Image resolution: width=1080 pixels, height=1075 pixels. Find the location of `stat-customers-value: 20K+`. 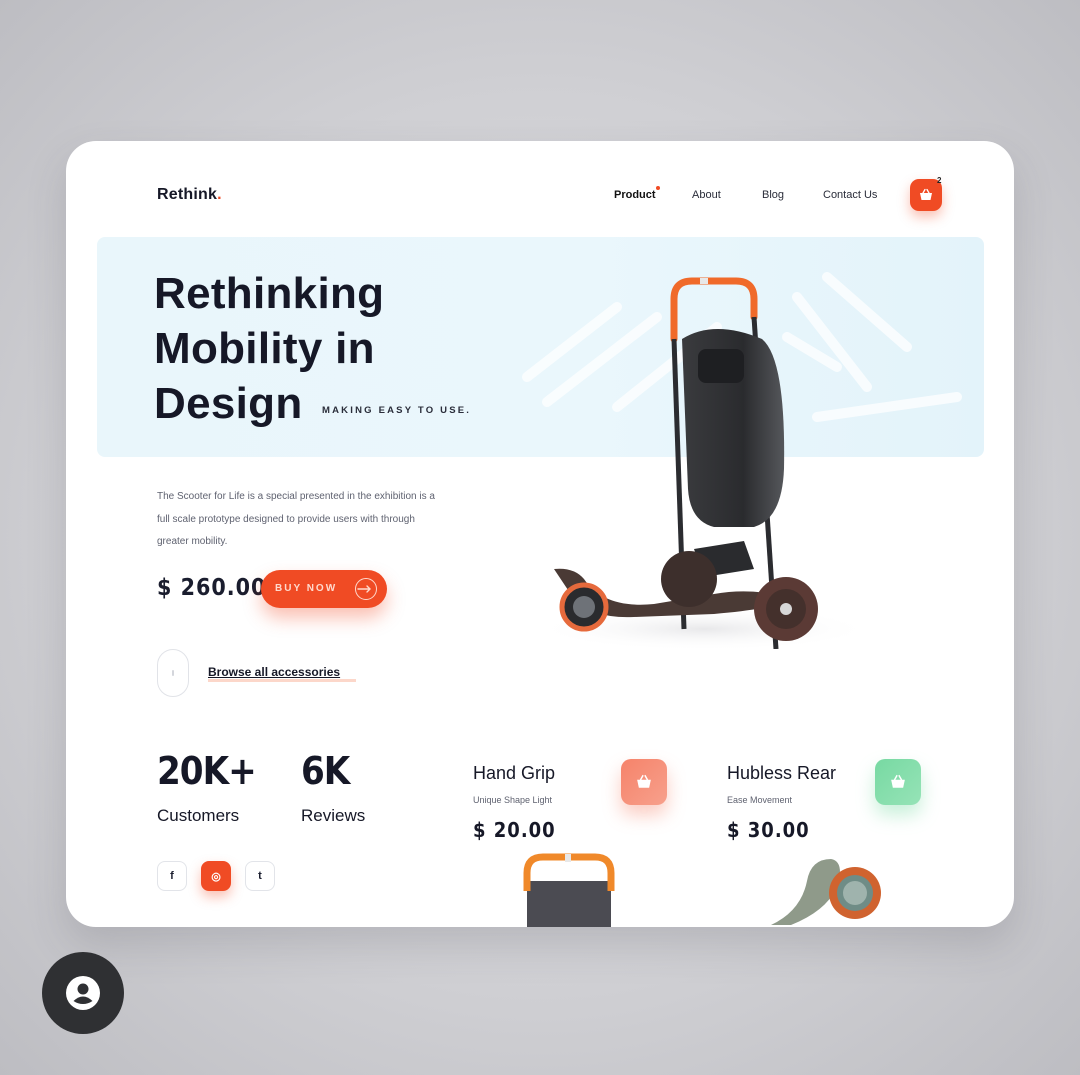

stat-customers-value: 20K+ is located at coordinates (207, 771).